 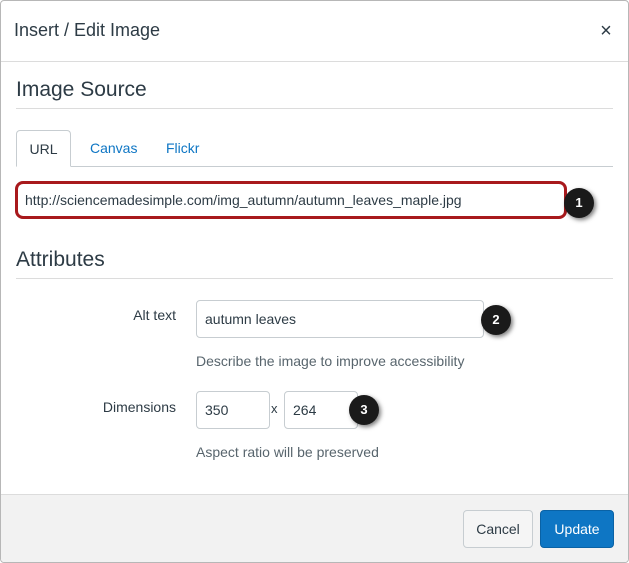 What do you see at coordinates (60, 259) in the screenshot?
I see `attributes-heading: Attributes` at bounding box center [60, 259].